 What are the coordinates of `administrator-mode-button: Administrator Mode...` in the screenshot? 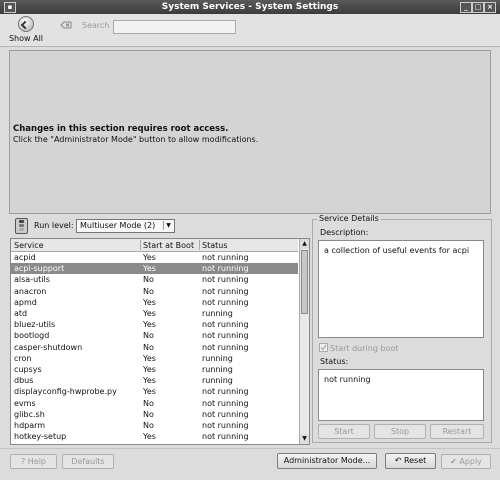 It's located at (327, 461).